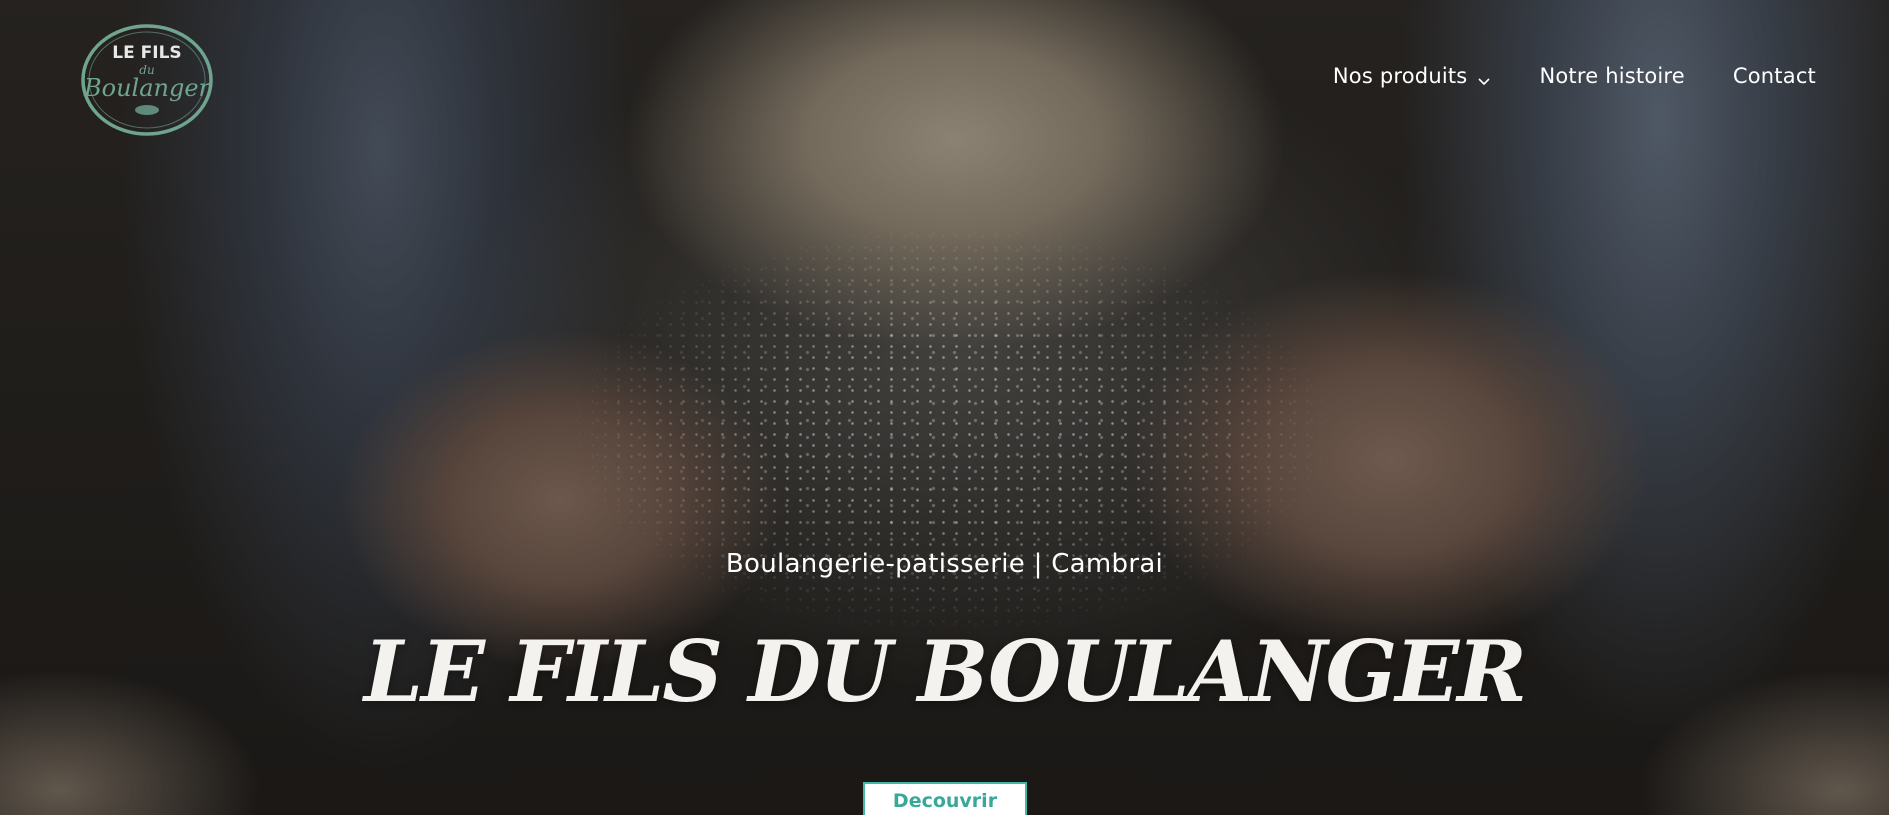 The height and width of the screenshot is (815, 1889). I want to click on discover-button: Decouvrir, so click(945, 798).